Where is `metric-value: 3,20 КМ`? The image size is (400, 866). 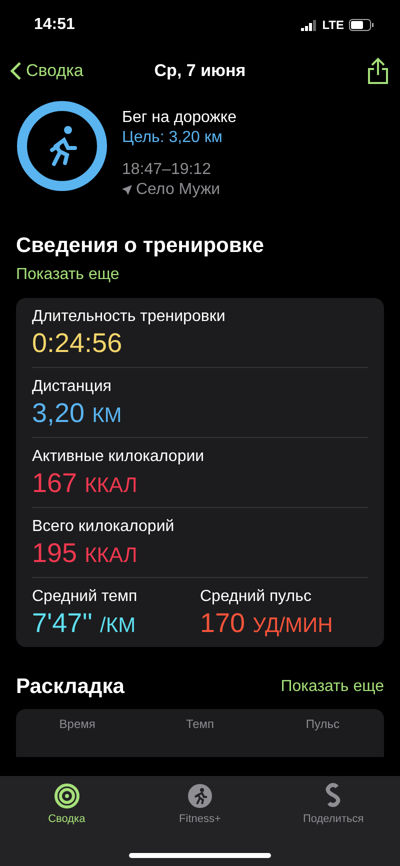 metric-value: 3,20 КМ is located at coordinates (77, 413).